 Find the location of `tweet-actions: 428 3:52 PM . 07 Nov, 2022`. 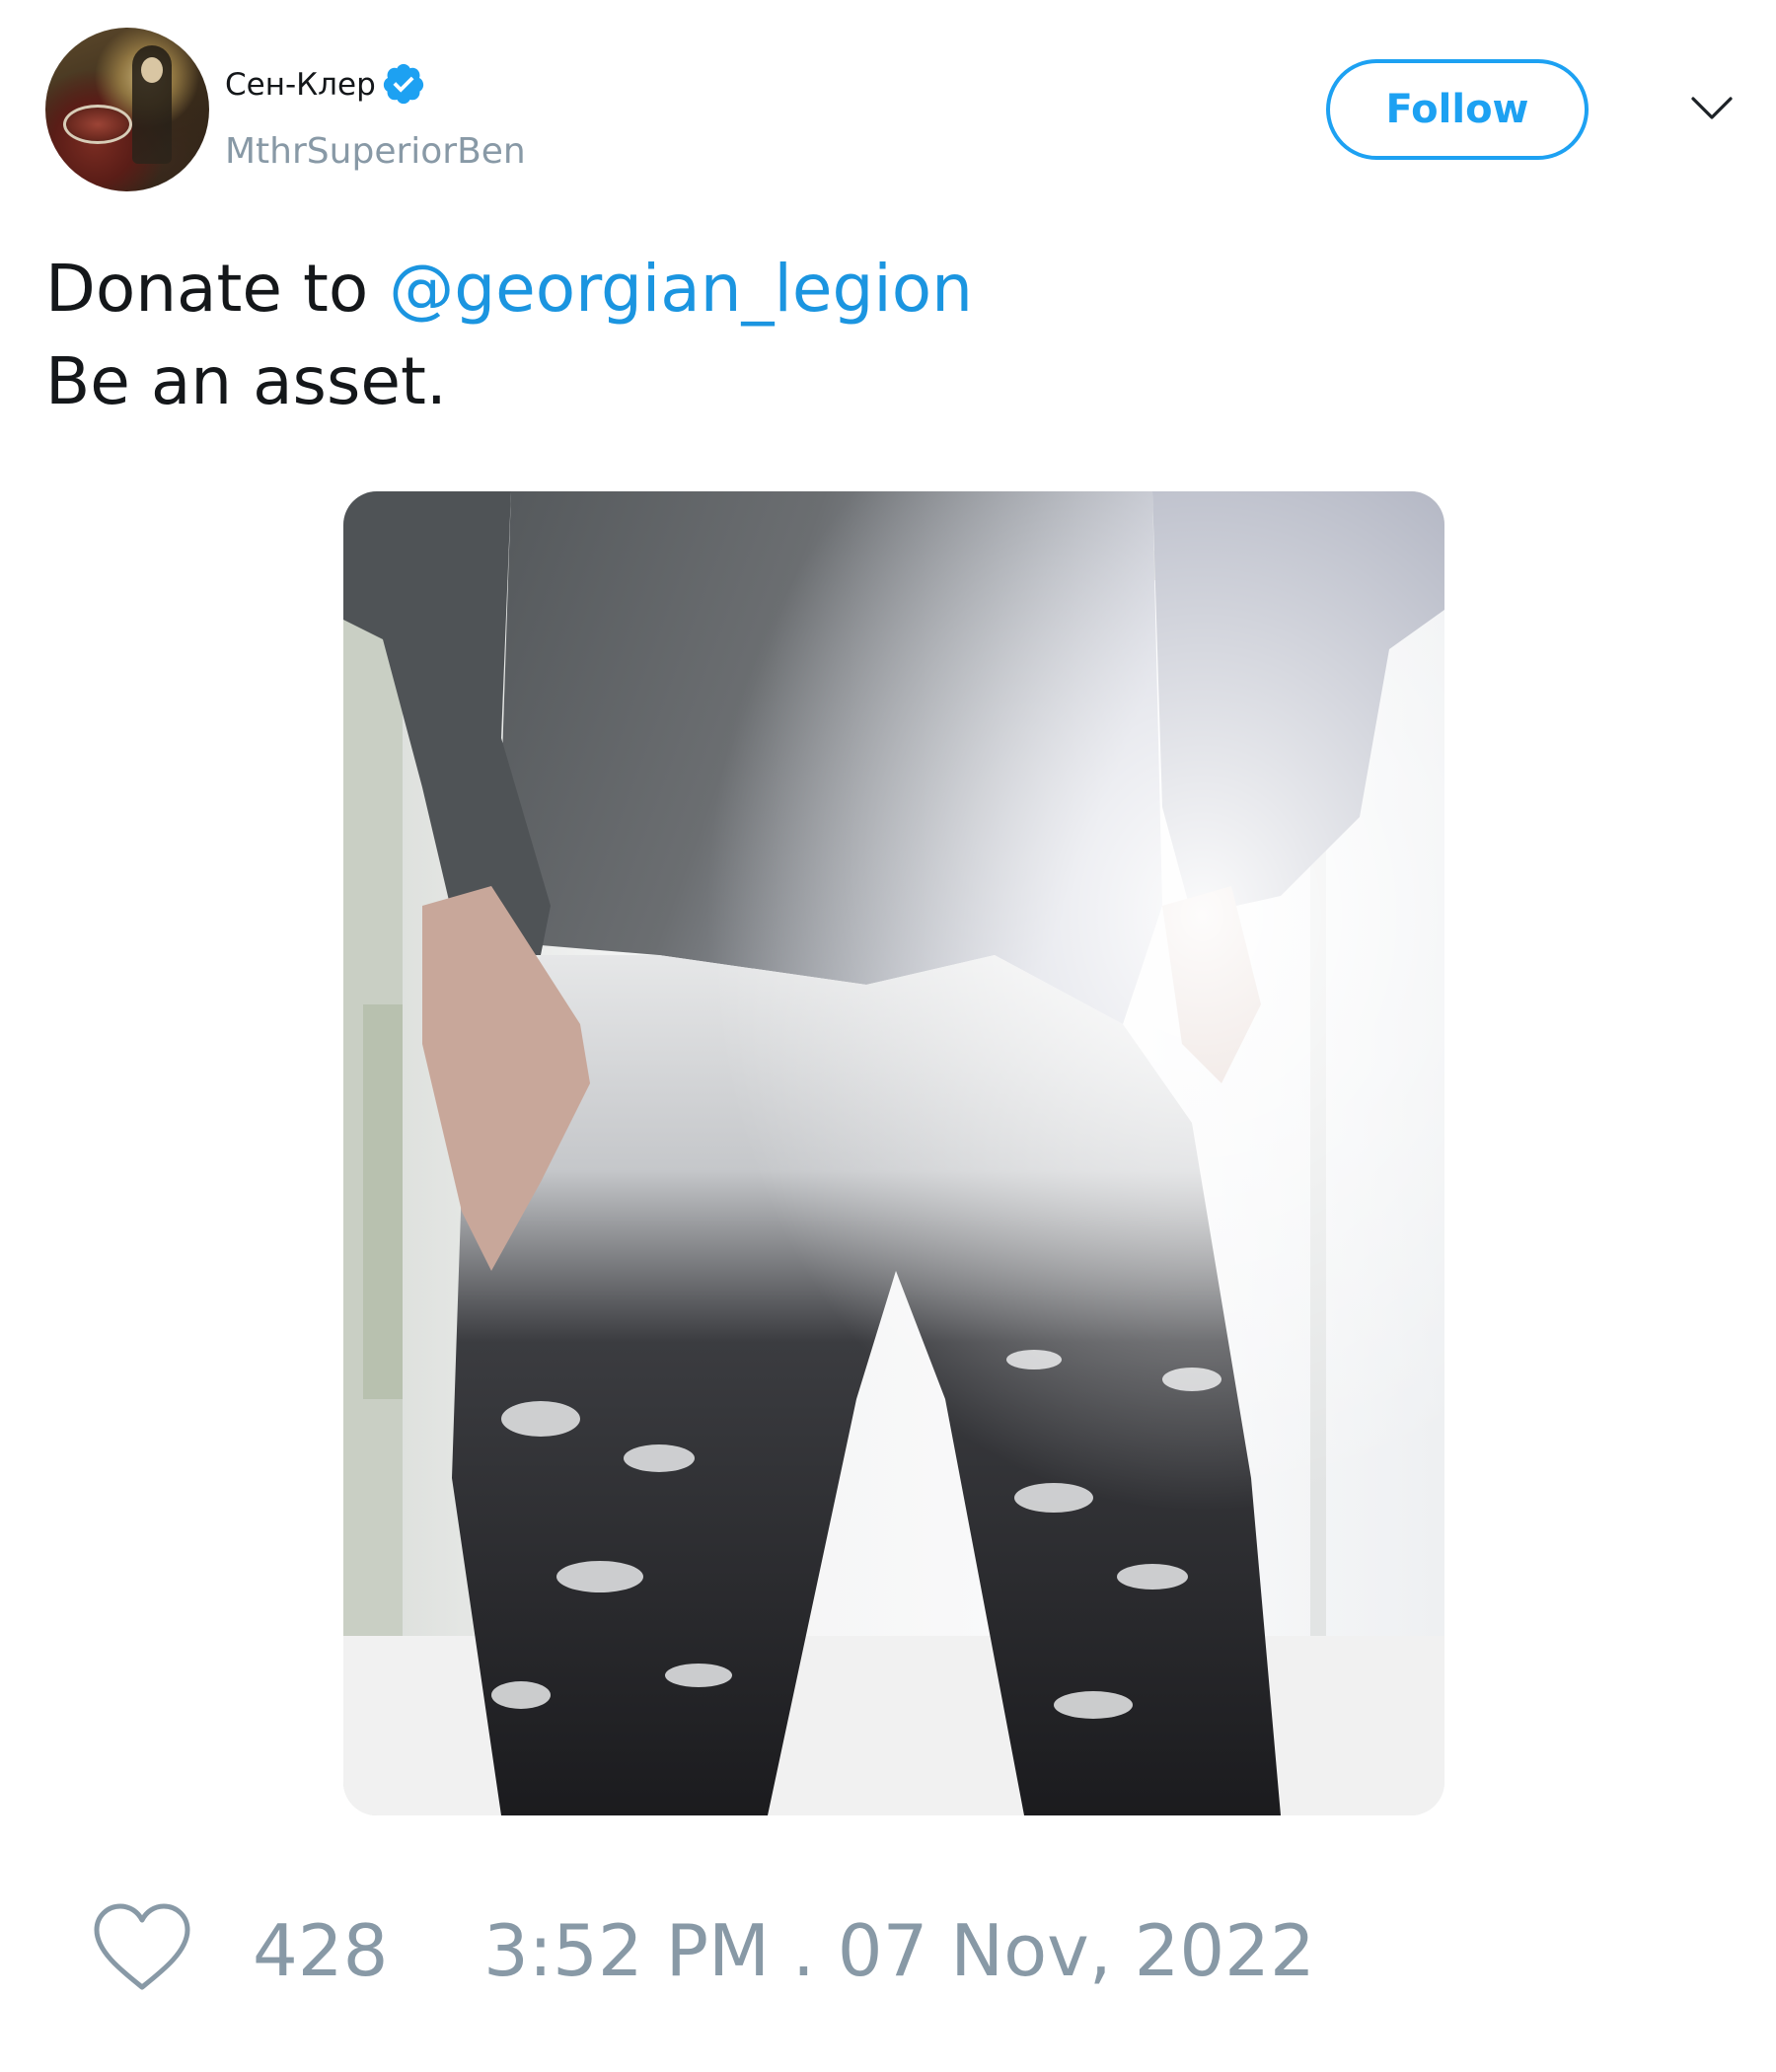

tweet-actions: 428 3:52 PM . 07 Nov, 2022 is located at coordinates (888, 1944).